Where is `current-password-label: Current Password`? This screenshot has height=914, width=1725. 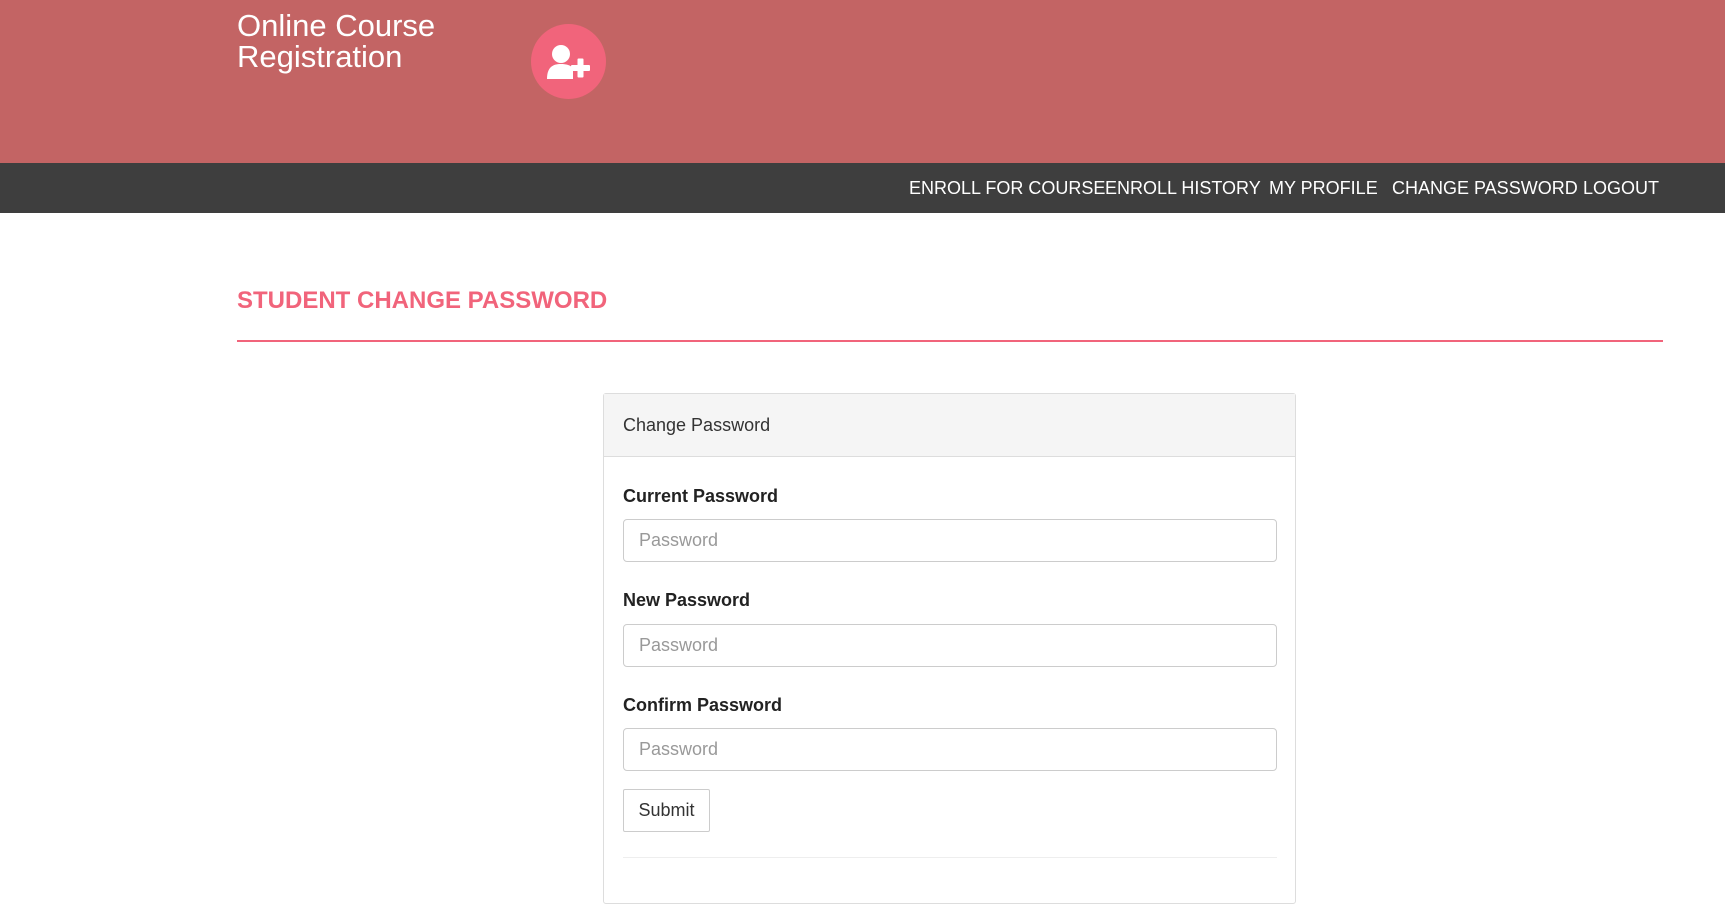
current-password-label: Current Password is located at coordinates (701, 496).